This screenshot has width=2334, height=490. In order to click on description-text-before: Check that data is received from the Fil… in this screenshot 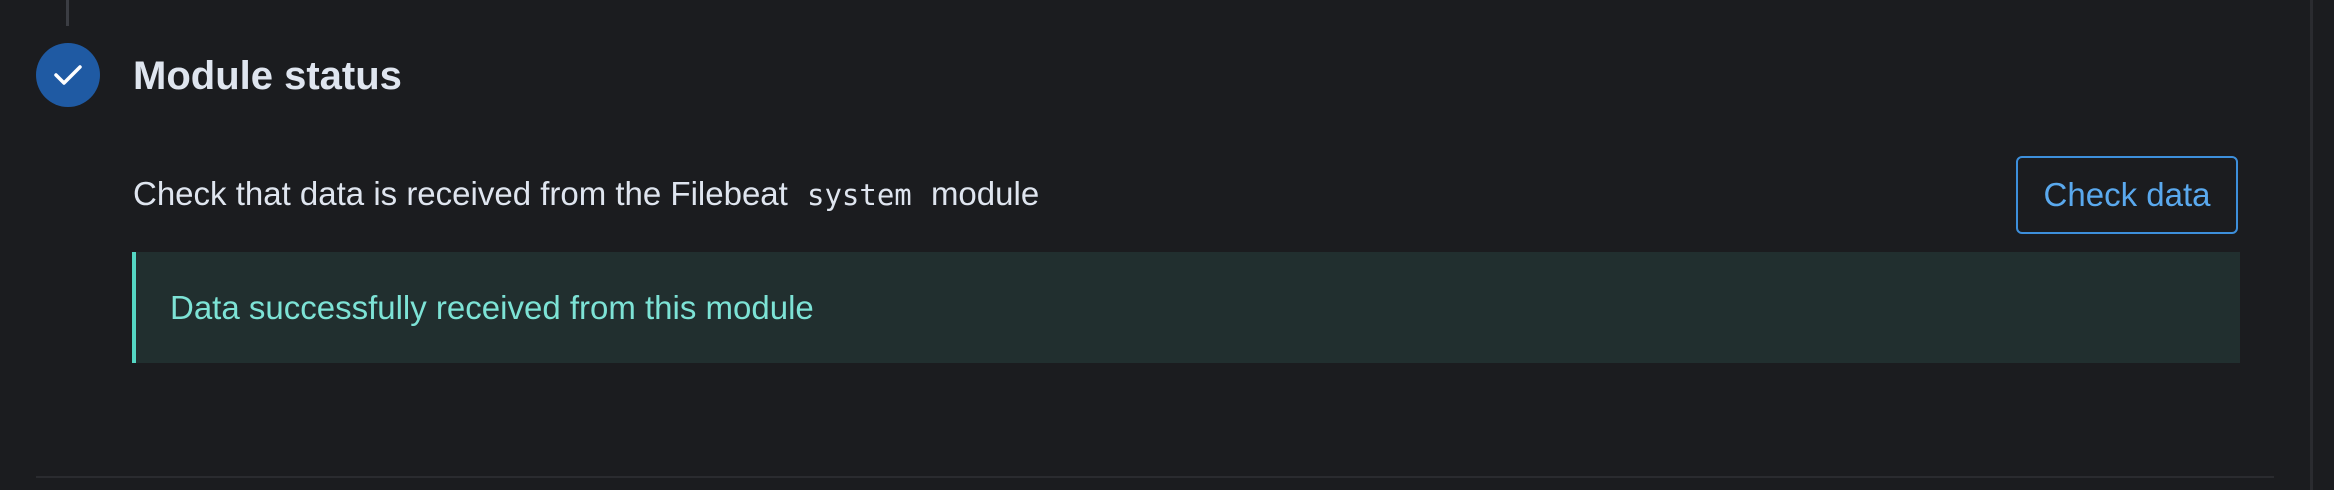, I will do `click(460, 193)`.